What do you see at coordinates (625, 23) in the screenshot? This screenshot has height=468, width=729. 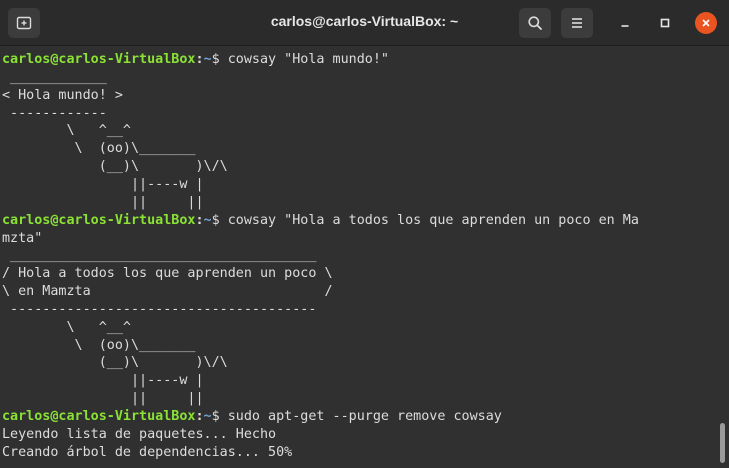 I see `minimize-button` at bounding box center [625, 23].